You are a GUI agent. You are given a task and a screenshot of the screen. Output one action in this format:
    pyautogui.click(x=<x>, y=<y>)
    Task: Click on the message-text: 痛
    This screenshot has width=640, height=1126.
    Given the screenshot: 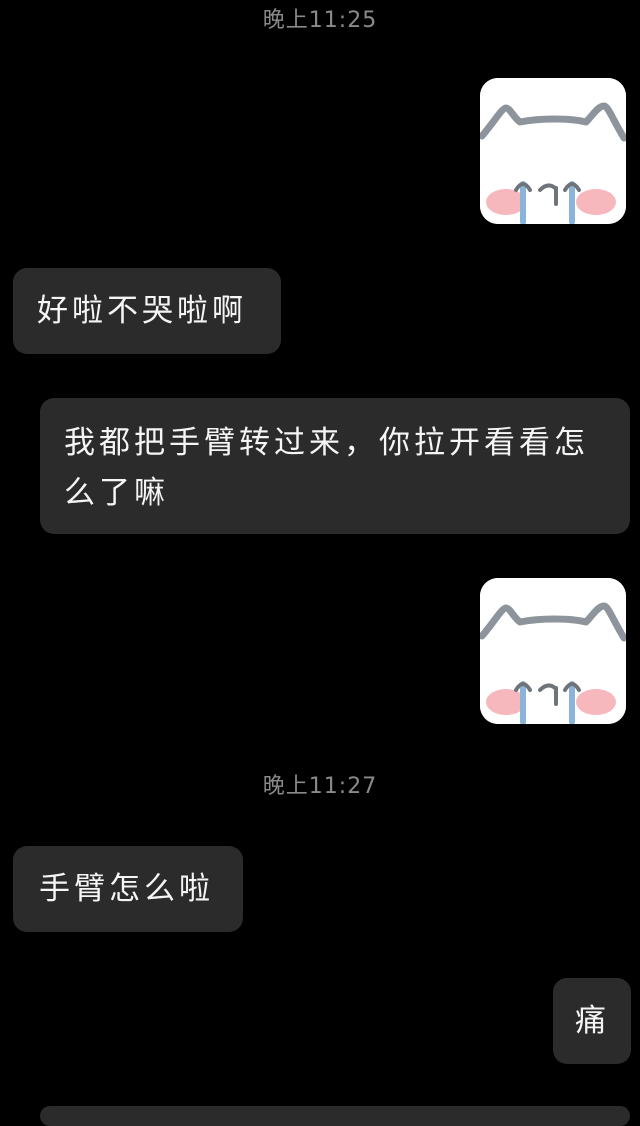 What is the action you would take?
    pyautogui.click(x=592, y=1021)
    